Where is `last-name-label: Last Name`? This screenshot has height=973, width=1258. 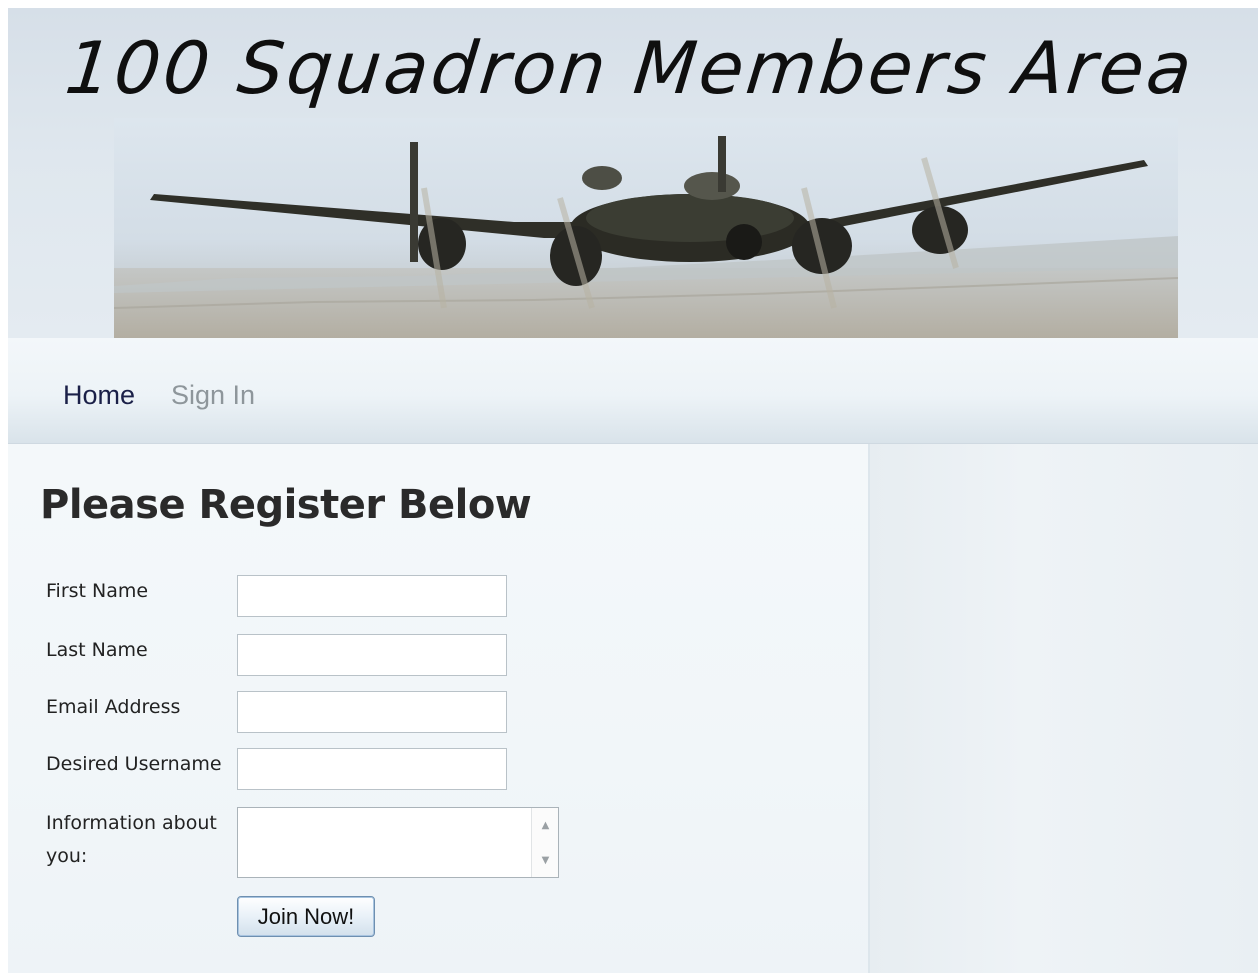 last-name-label: Last Name is located at coordinates (97, 650).